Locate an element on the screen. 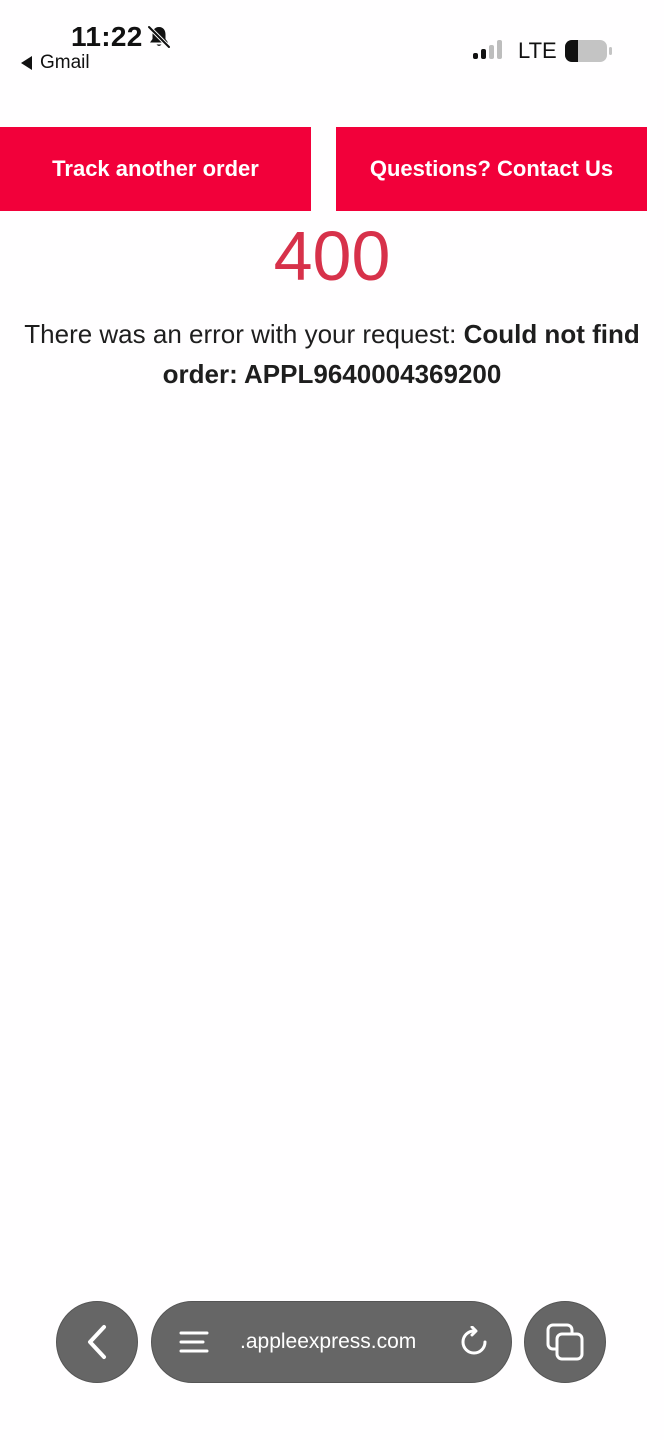 The image size is (664, 1440). tabs-icon is located at coordinates (565, 1342).